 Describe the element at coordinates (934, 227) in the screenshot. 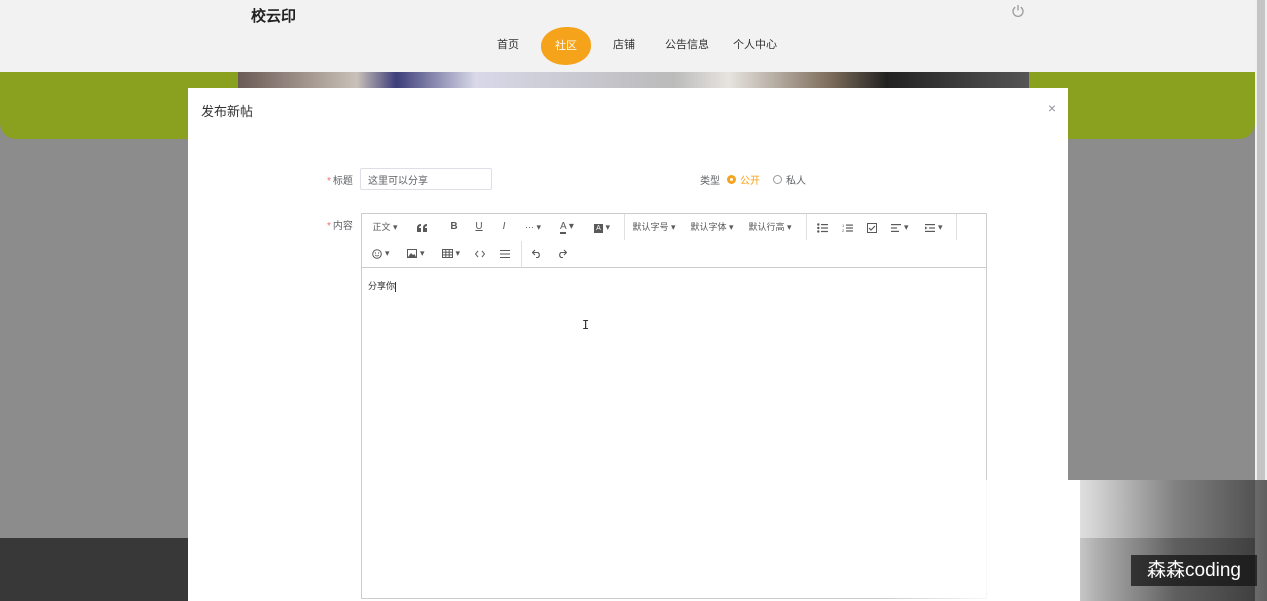

I see `indent-icon: ▾` at that location.